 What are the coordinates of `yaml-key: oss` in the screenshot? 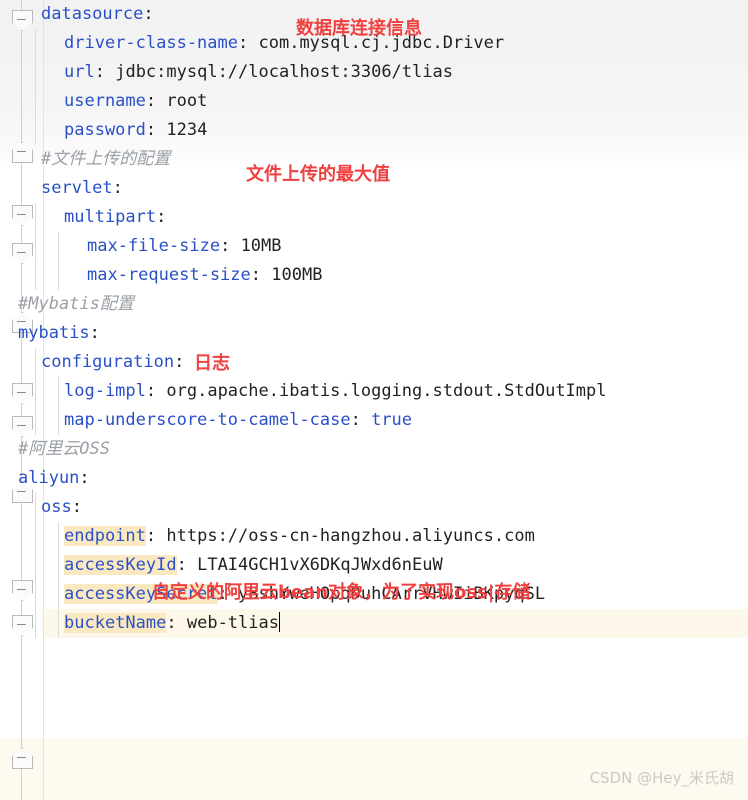 It's located at (56, 507).